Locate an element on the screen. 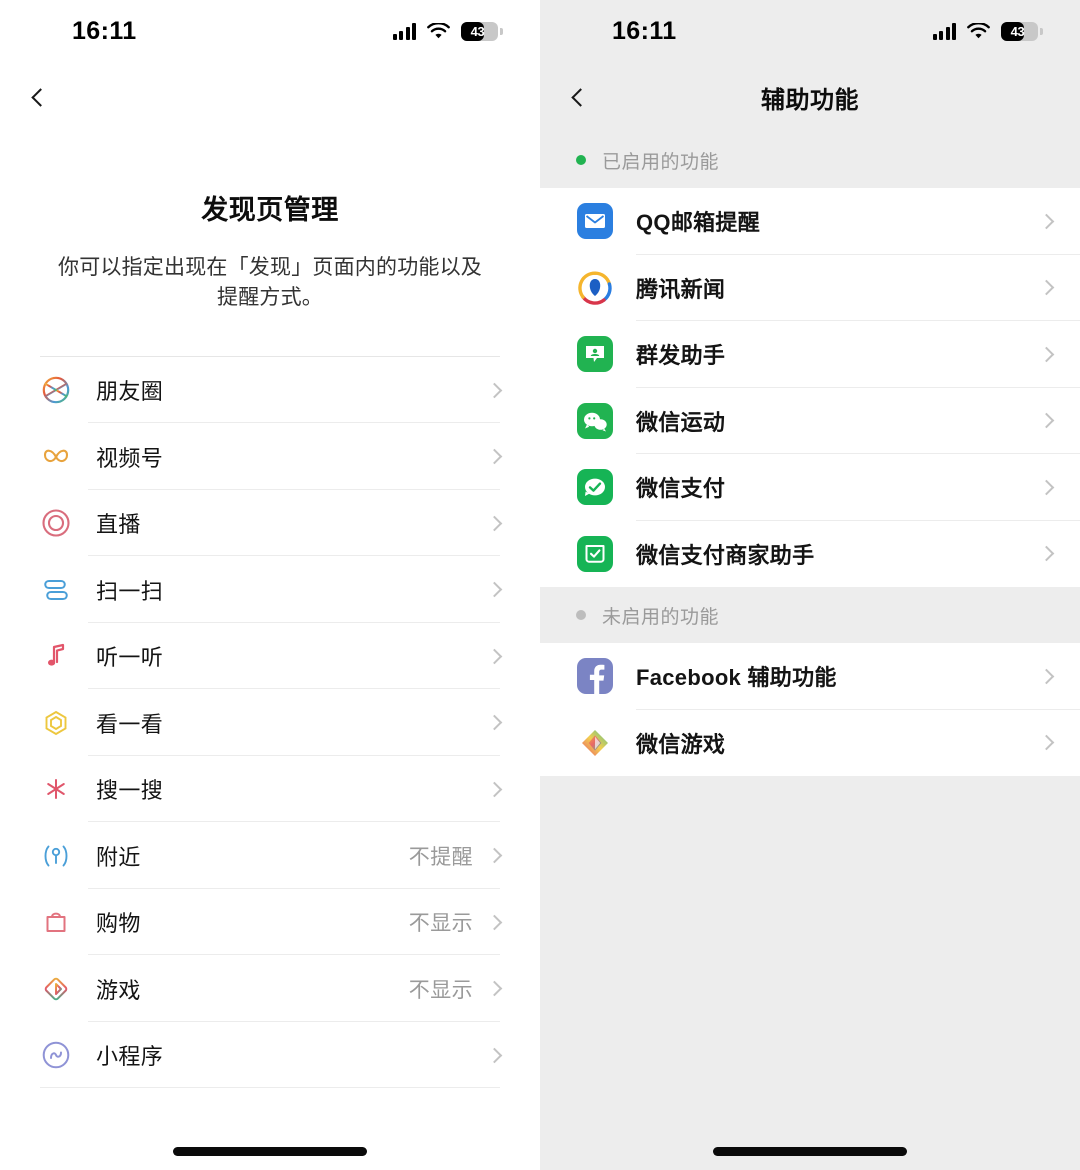 This screenshot has width=1080, height=1170. list-item-games: 游戏 不显示 is located at coordinates (270, 988).